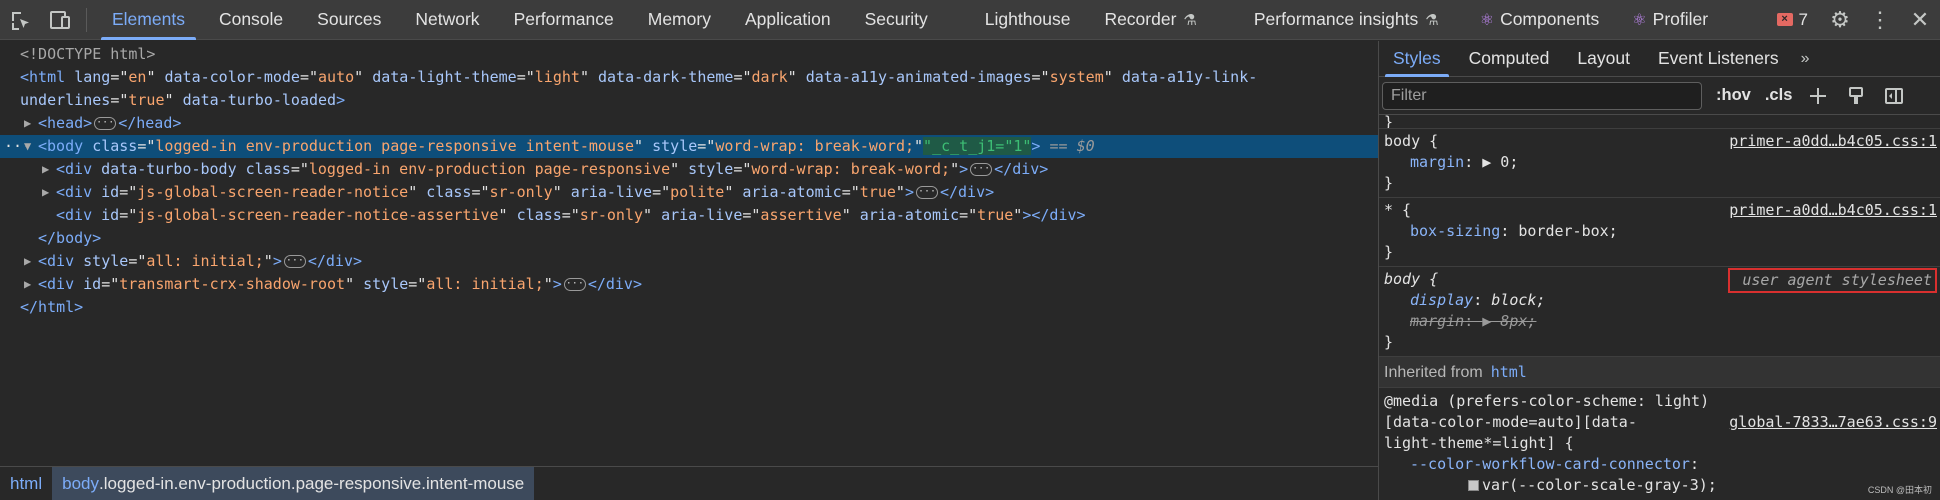 This screenshot has width=1940, height=500. Describe the element at coordinates (20, 20) in the screenshot. I see `inspect-element-icon` at that location.